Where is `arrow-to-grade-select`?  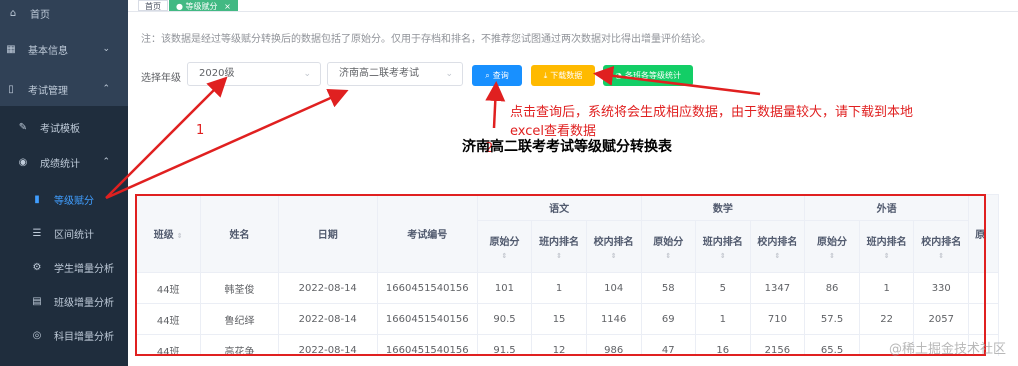 arrow-to-grade-select is located at coordinates (166, 137).